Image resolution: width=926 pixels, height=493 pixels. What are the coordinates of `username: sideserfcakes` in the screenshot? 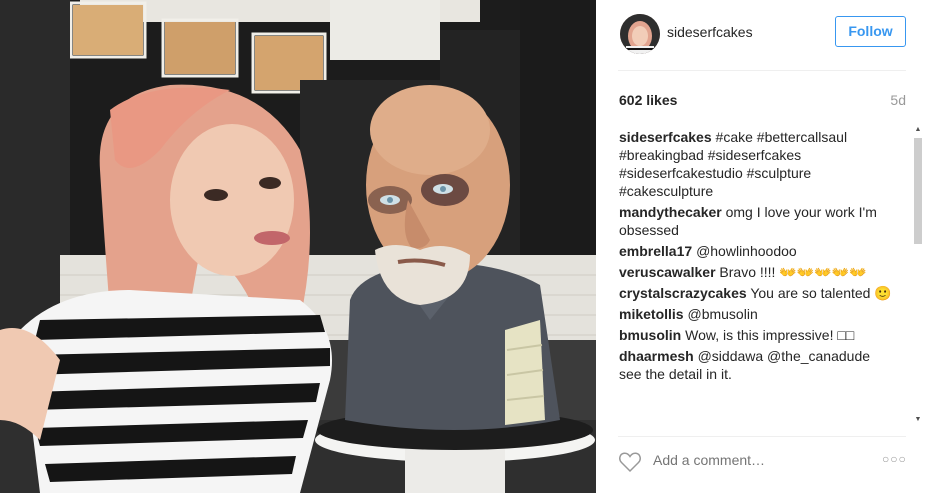 It's located at (710, 32).